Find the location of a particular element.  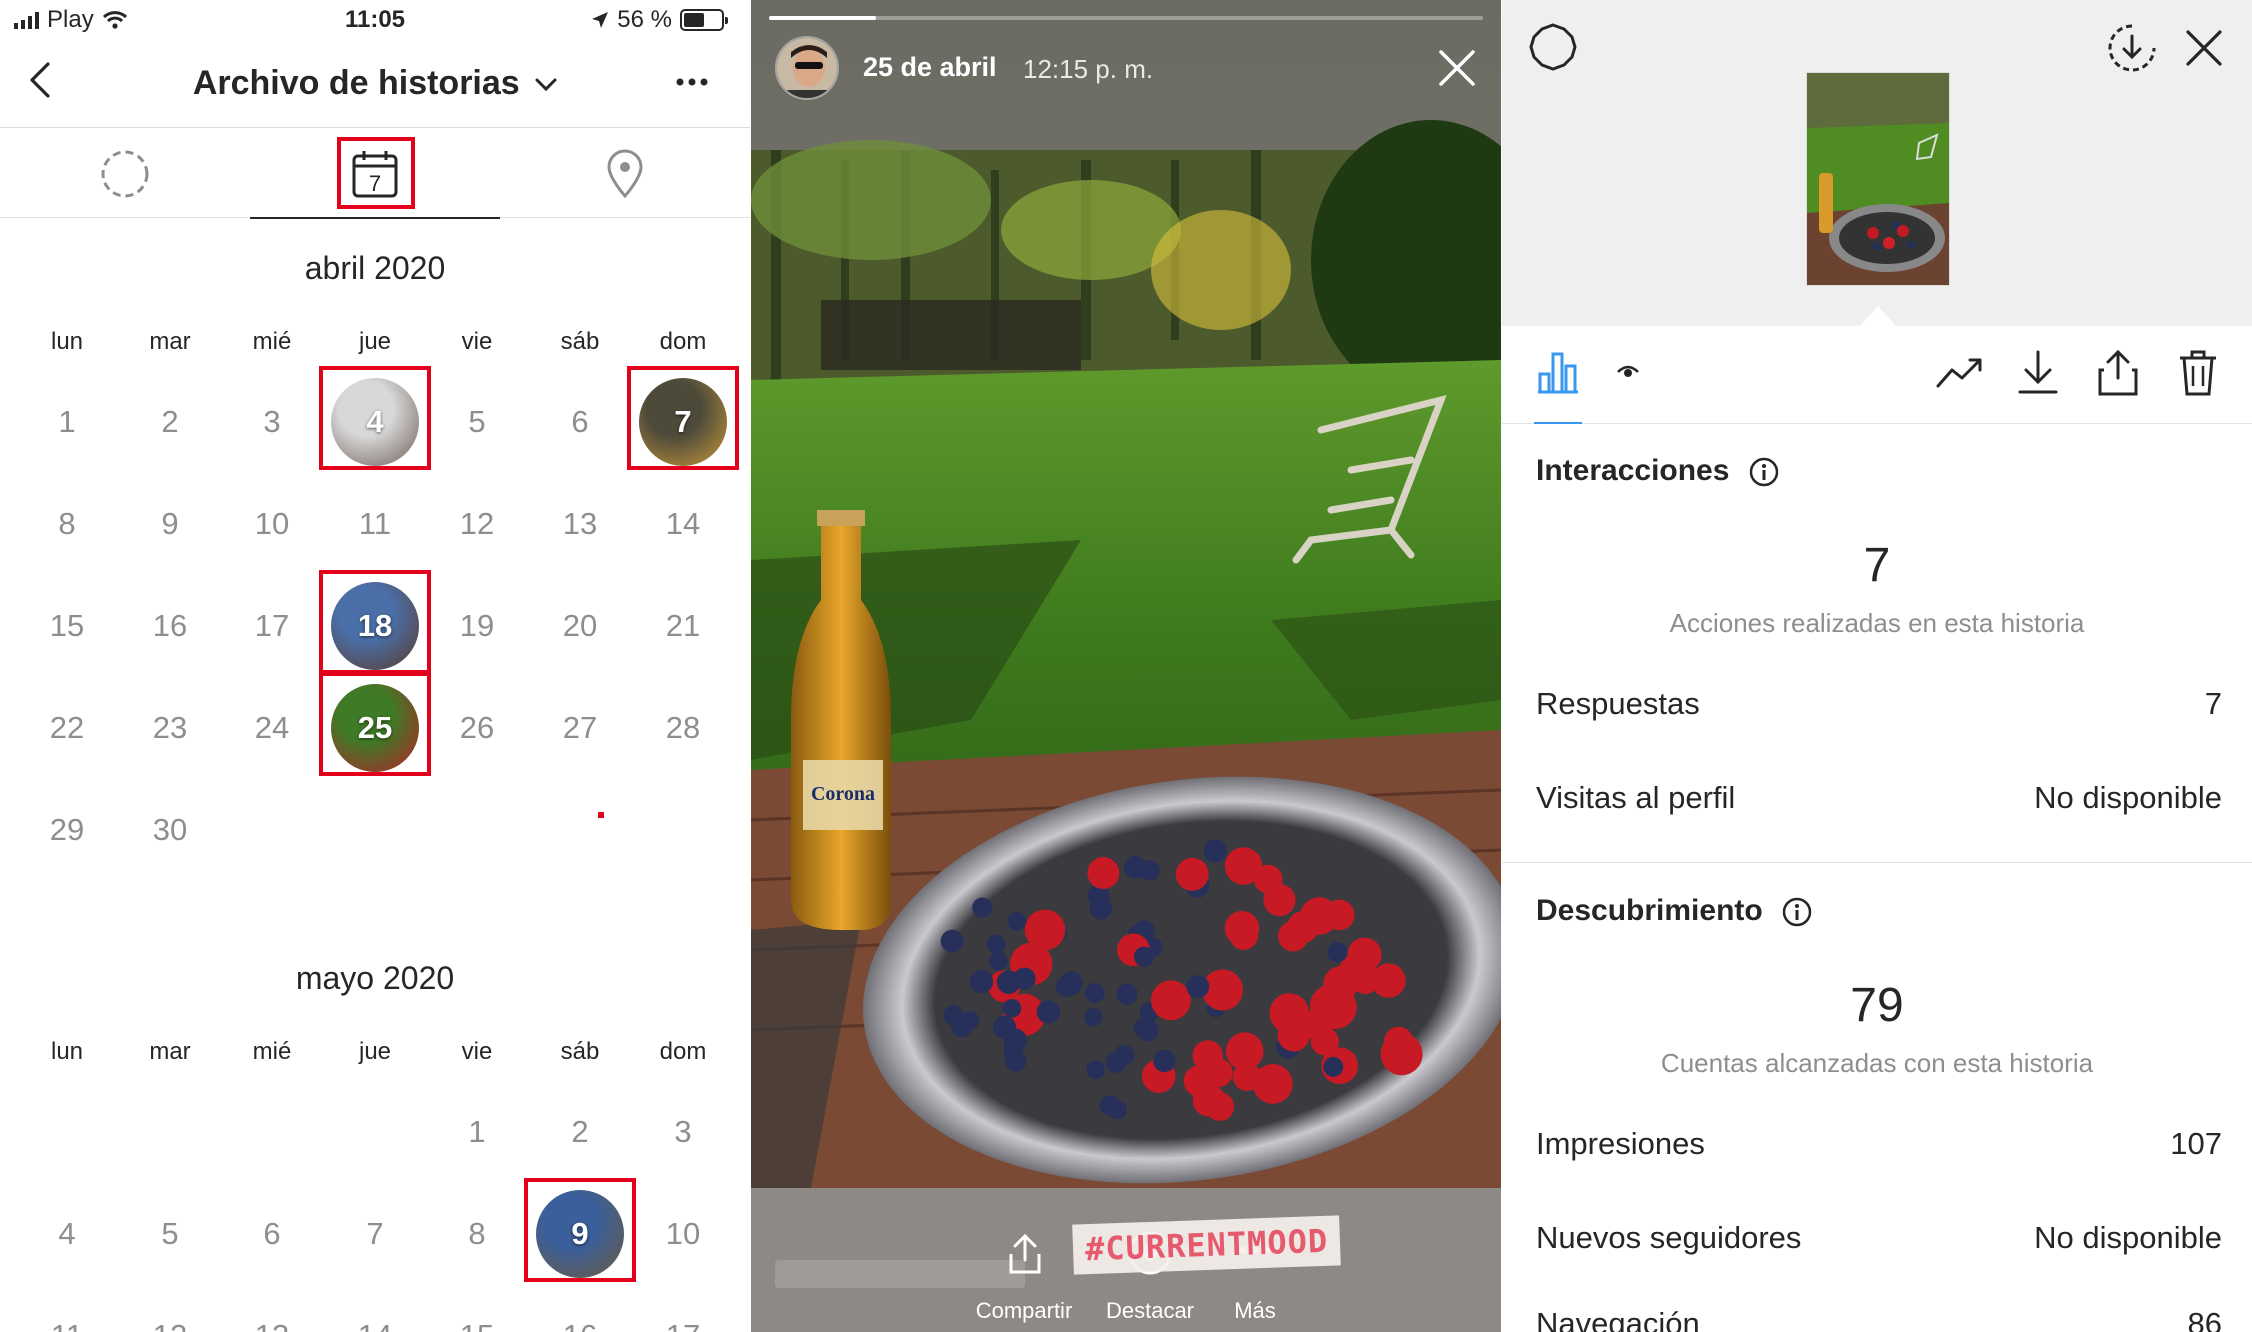

more-options-icon is located at coordinates (692, 81).